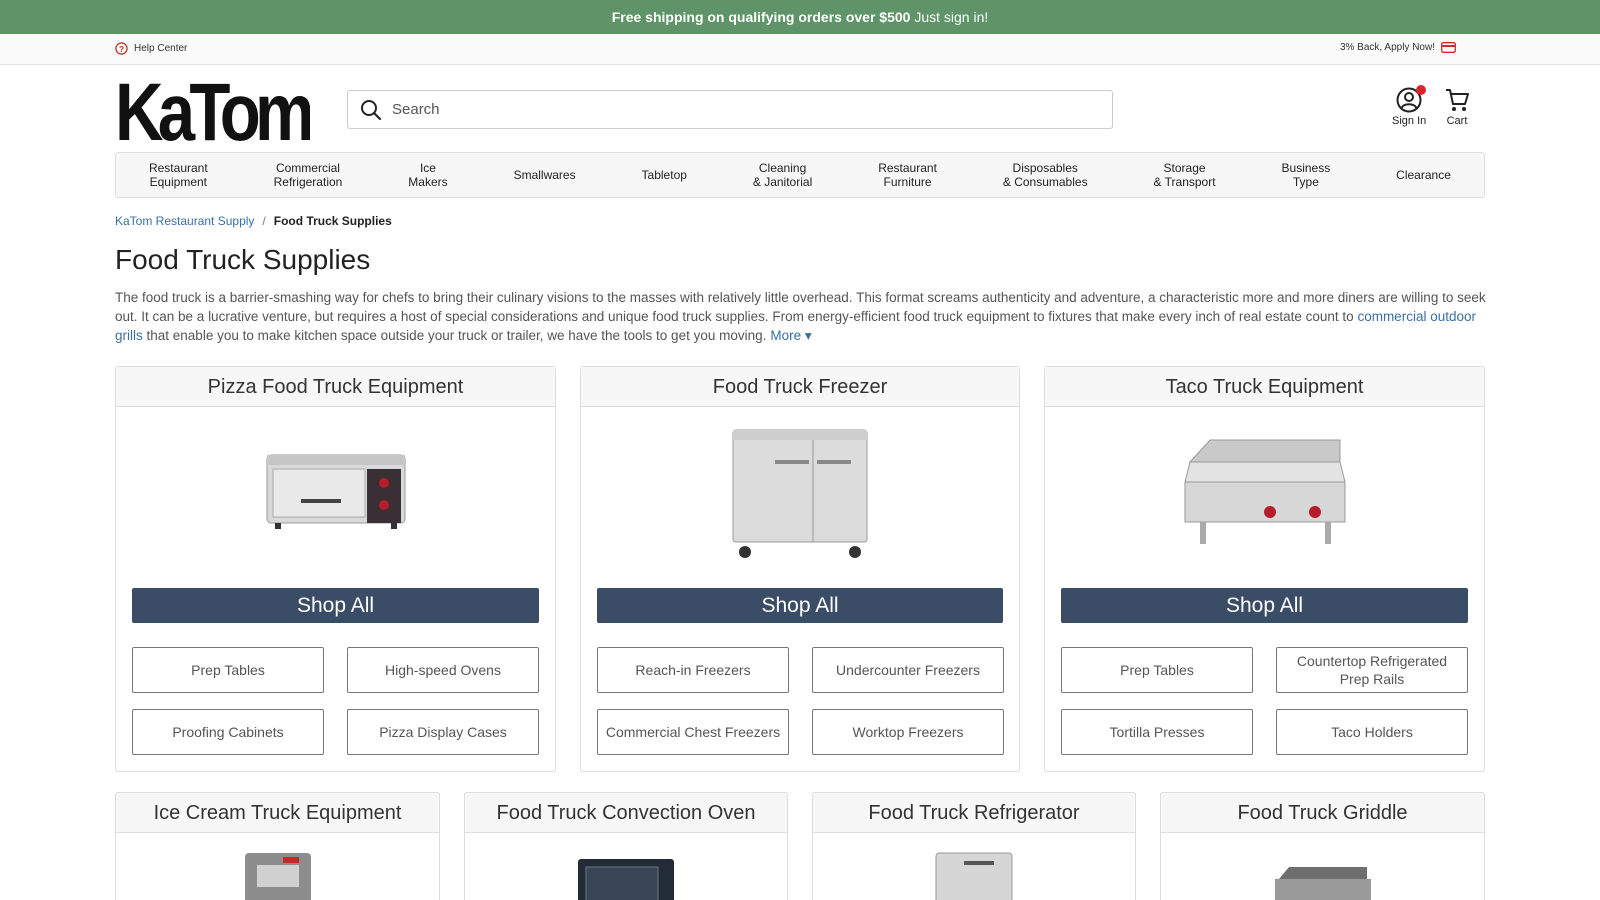  I want to click on breadcrumb-home-link: KaTom Restaurant Supply, so click(184, 221).